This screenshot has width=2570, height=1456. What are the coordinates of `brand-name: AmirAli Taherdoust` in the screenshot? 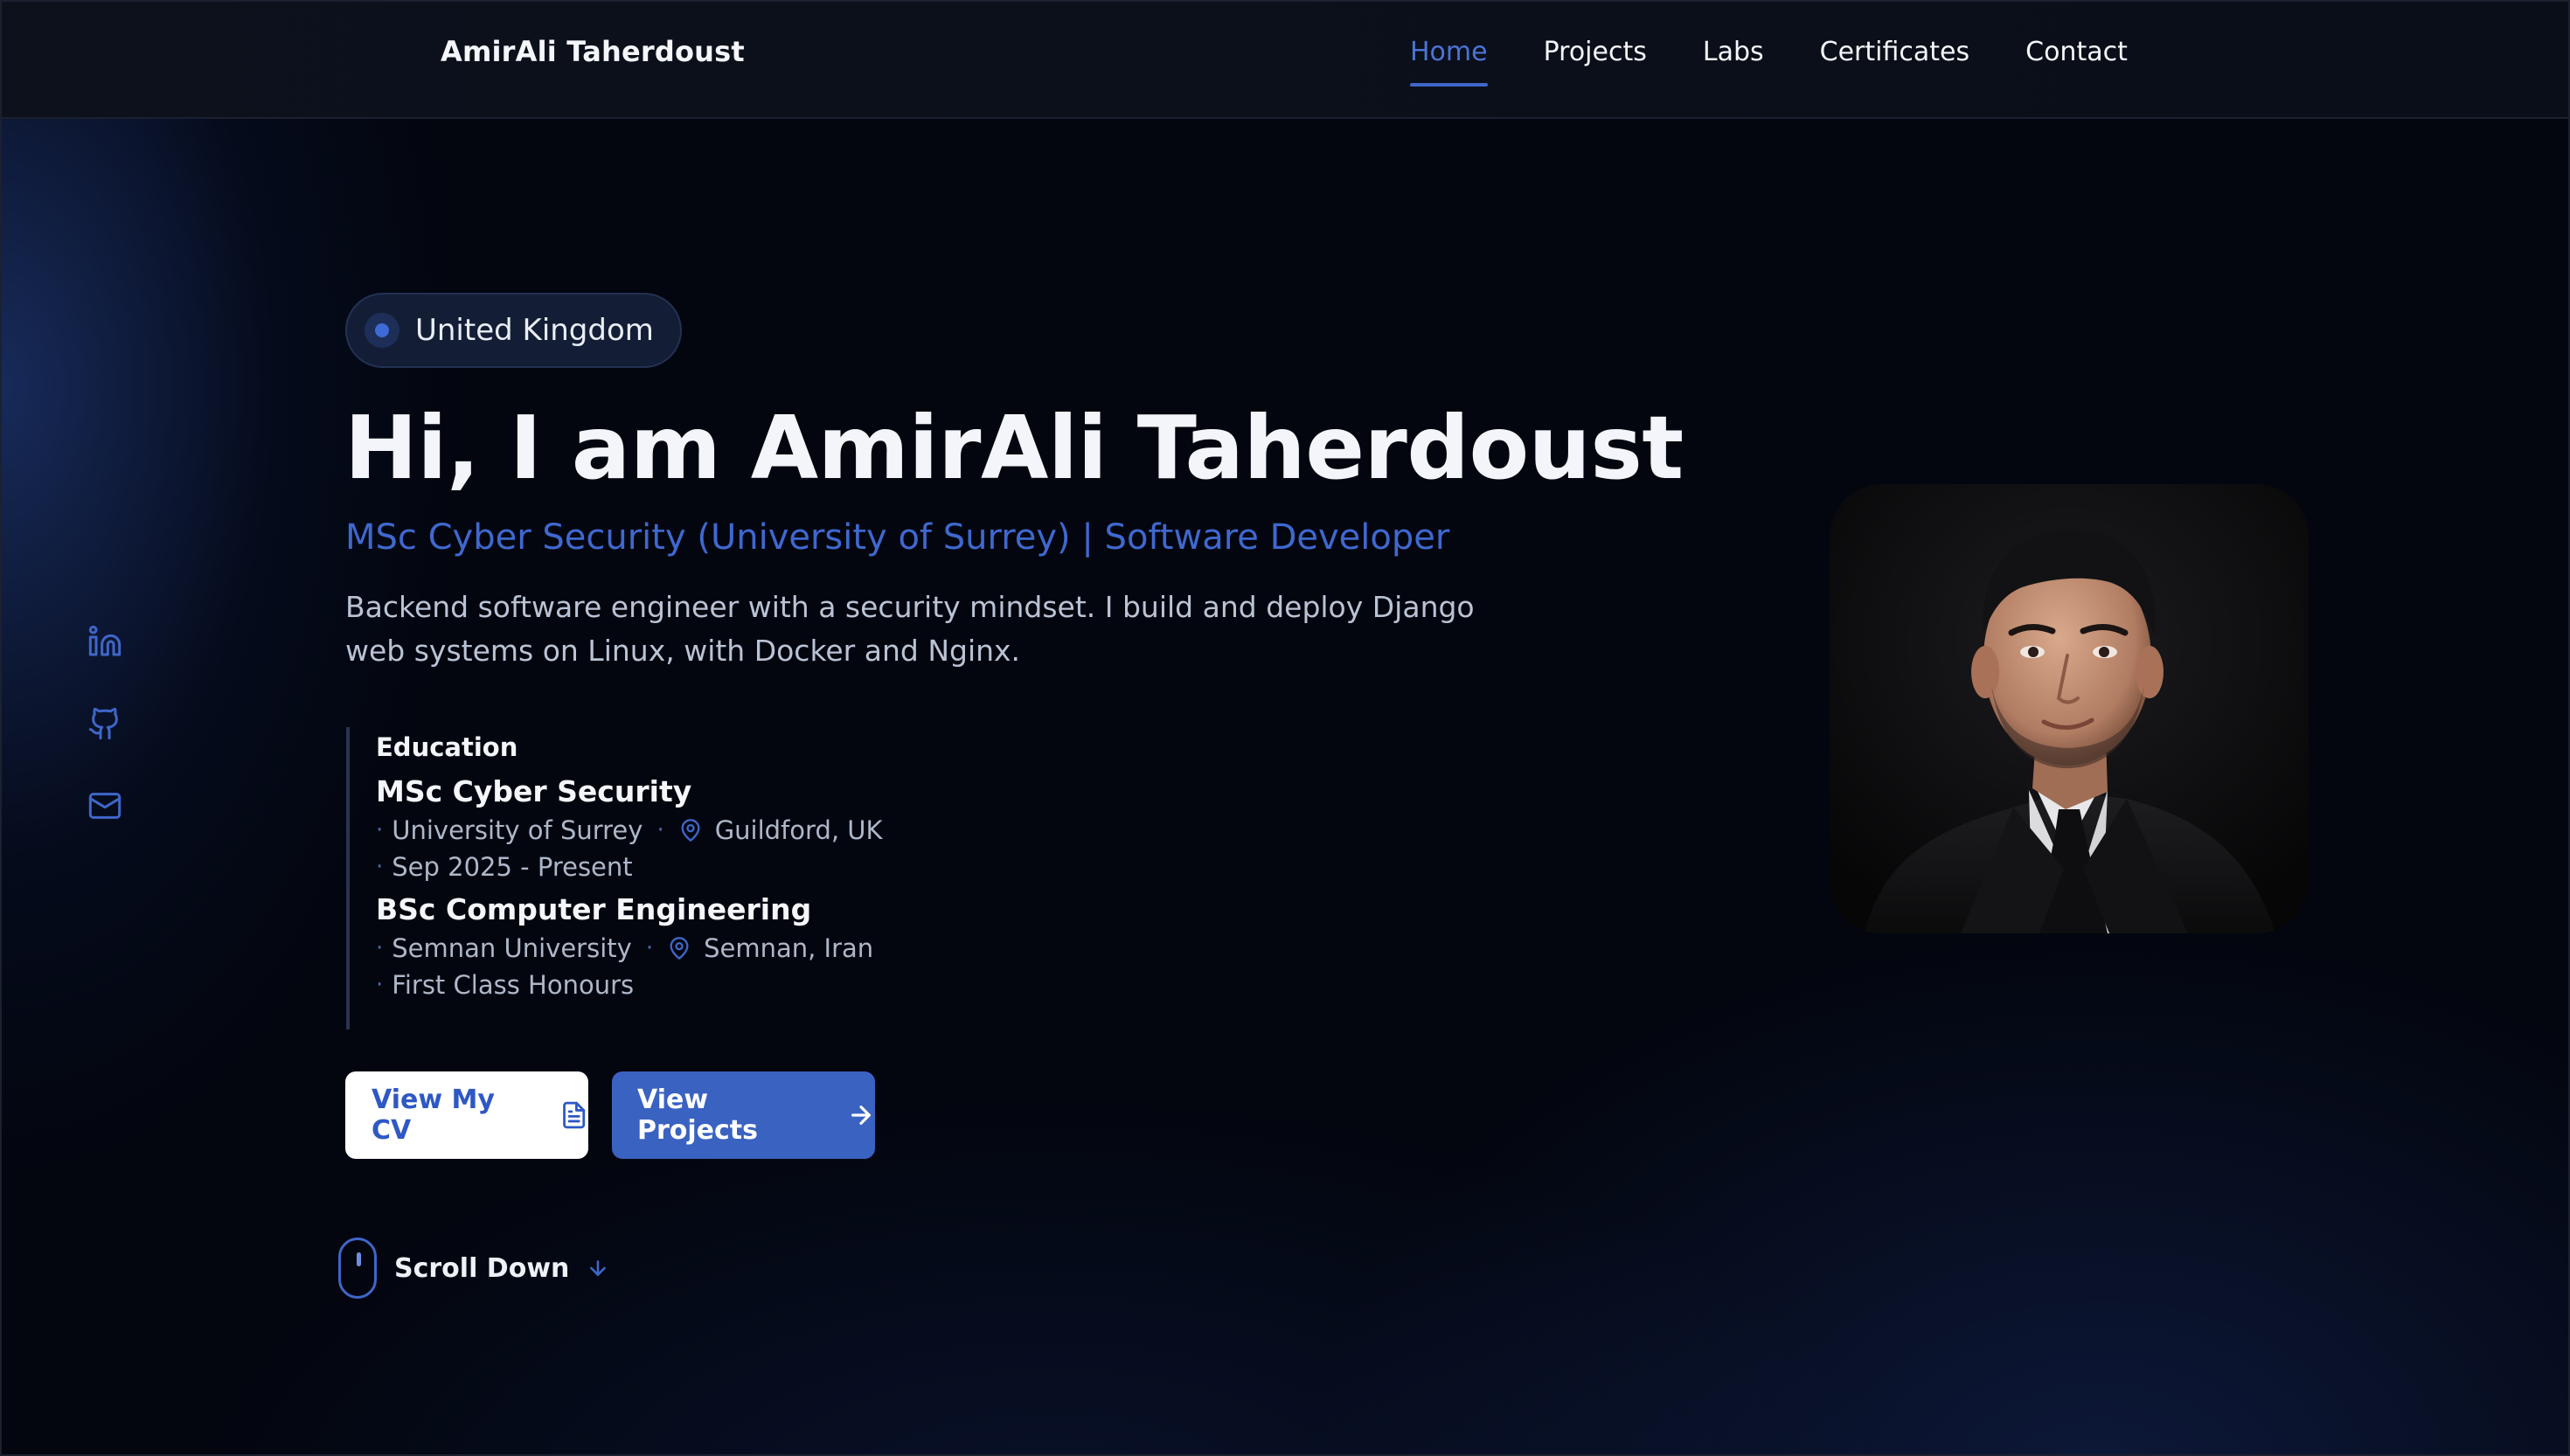 It's located at (593, 51).